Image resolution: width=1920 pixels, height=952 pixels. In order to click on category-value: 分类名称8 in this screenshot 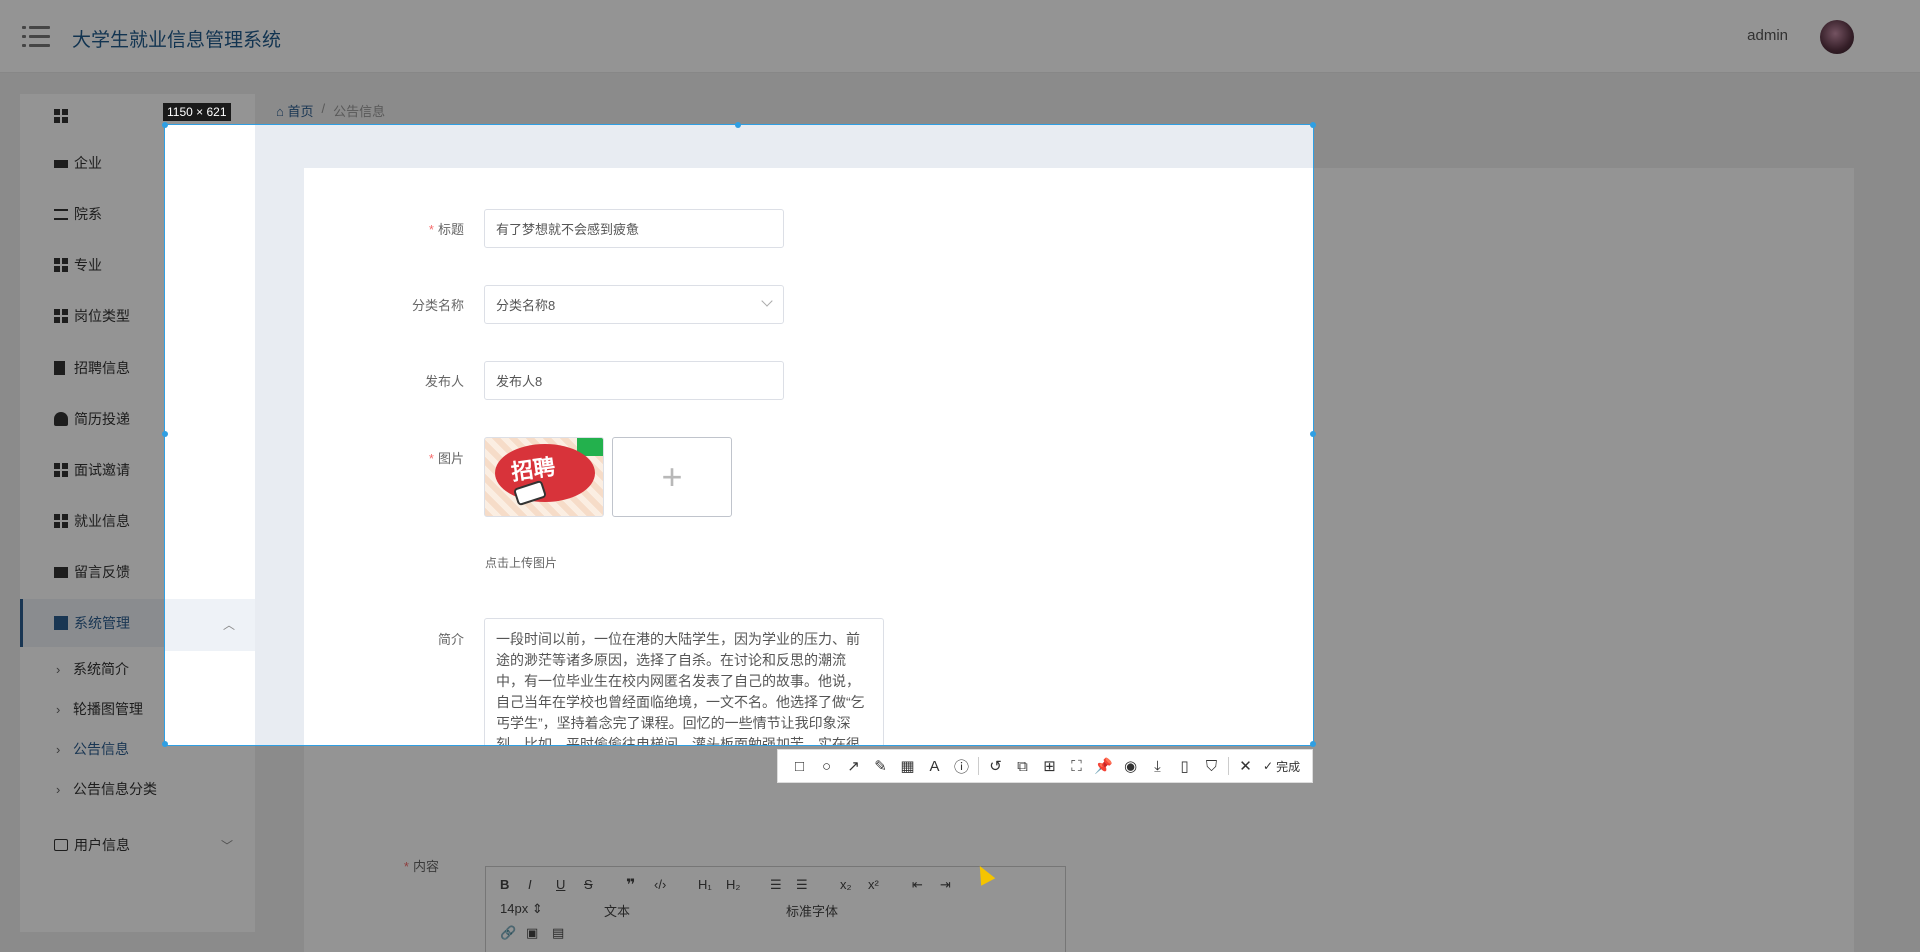, I will do `click(526, 305)`.